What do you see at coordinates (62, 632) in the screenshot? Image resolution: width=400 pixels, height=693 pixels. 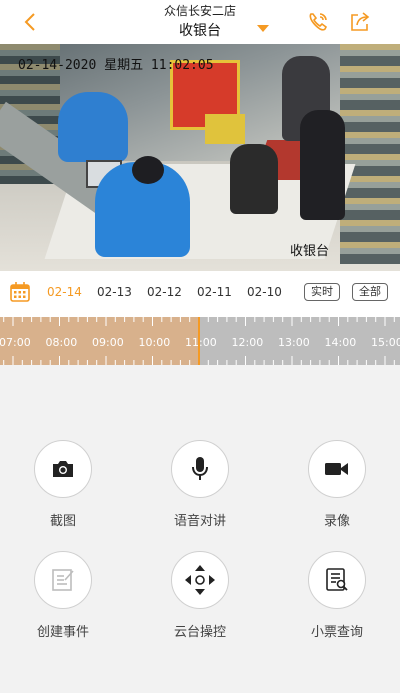 I see `create-event-label: 创建事件` at bounding box center [62, 632].